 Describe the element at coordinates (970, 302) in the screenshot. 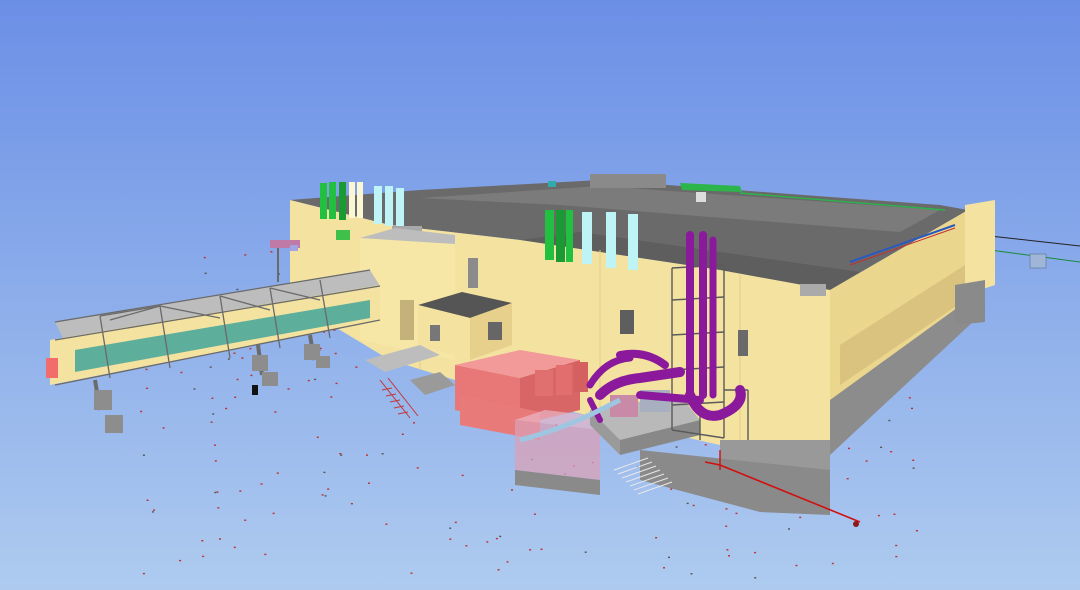

I see `end-tower-base` at that location.